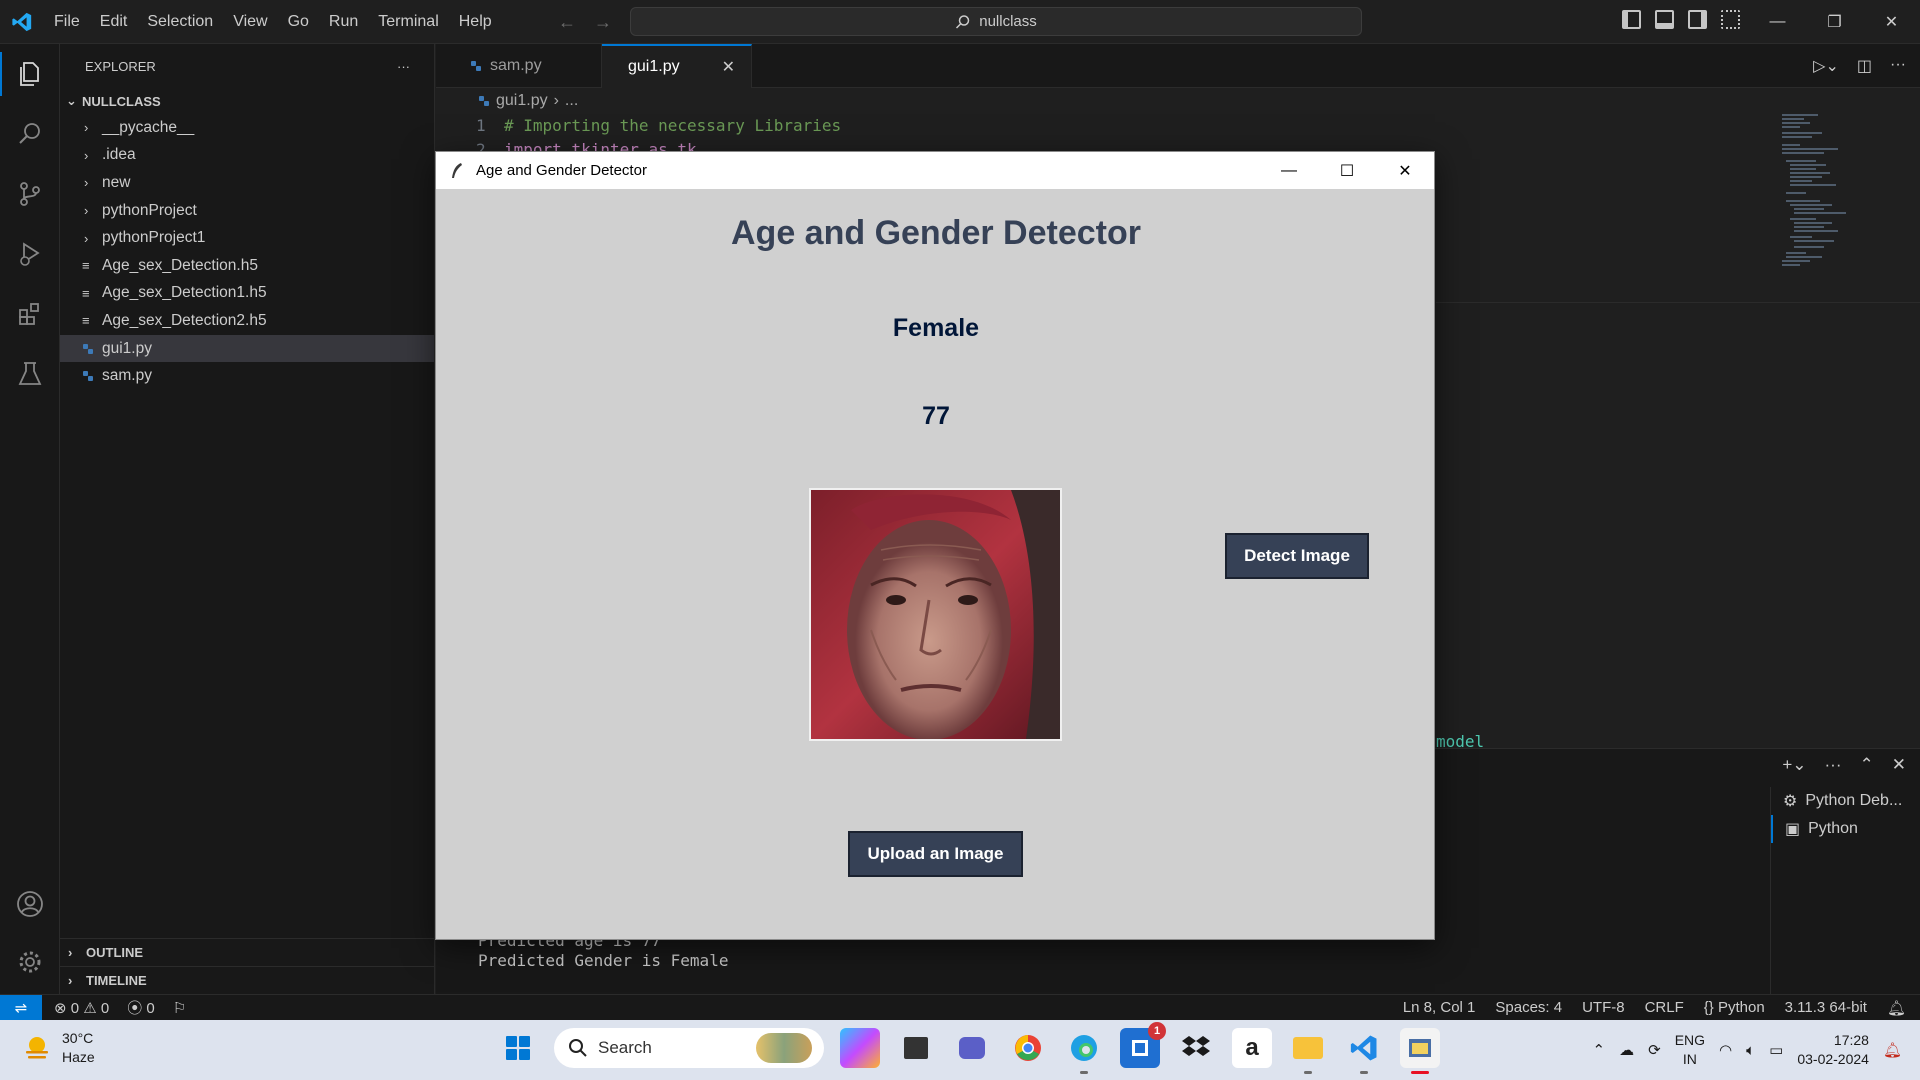 The width and height of the screenshot is (1920, 1080). I want to click on close-tab-icon: ✕, so click(728, 67).